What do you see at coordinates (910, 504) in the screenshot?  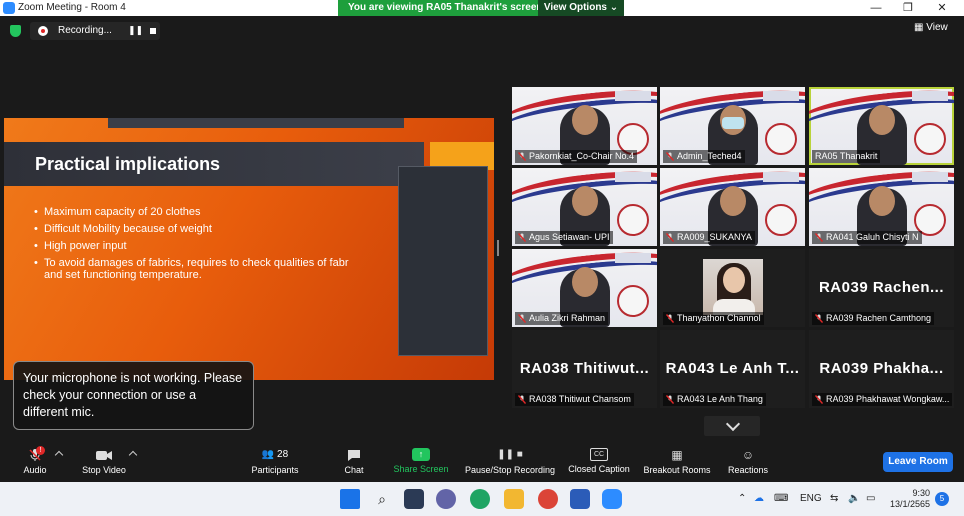 I see `clock-date: 13/1/2565` at bounding box center [910, 504].